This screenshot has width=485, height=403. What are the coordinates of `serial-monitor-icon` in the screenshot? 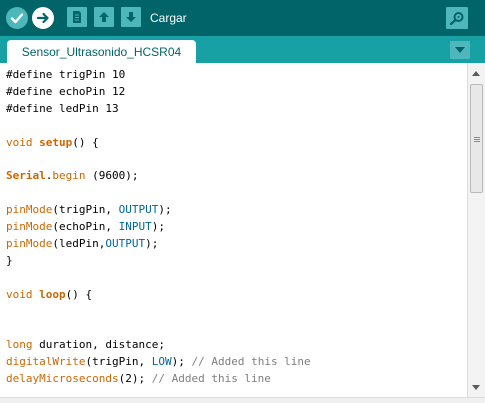 It's located at (456, 18).